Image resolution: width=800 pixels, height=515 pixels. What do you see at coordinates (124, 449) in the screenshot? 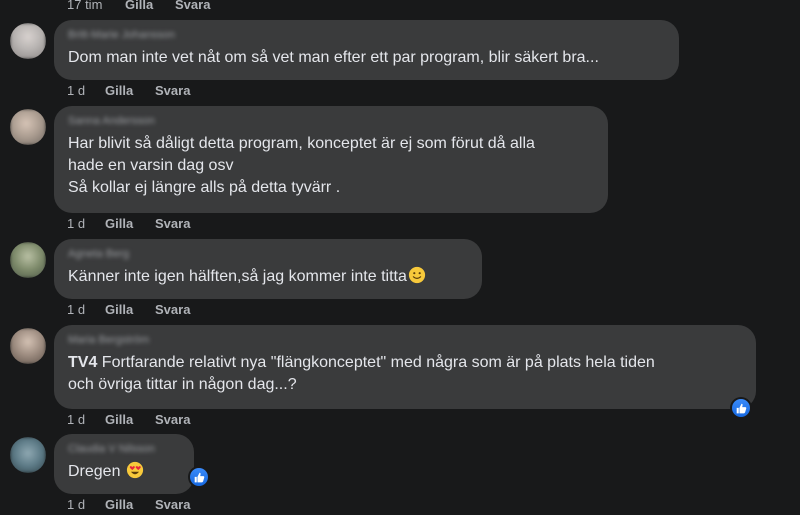
I see `comment-author: Claudia V Nilsson` at bounding box center [124, 449].